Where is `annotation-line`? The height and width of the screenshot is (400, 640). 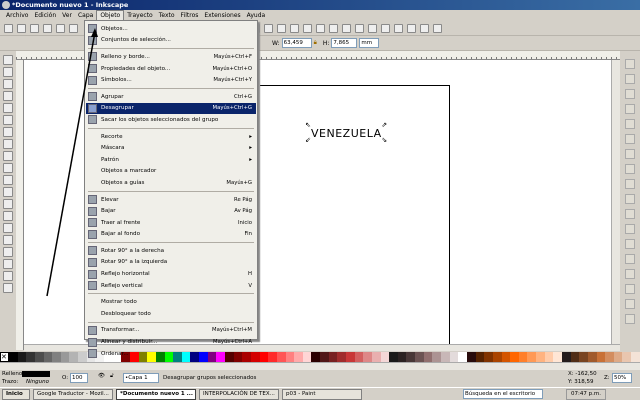
annotation-line is located at coordinates (71, 164).